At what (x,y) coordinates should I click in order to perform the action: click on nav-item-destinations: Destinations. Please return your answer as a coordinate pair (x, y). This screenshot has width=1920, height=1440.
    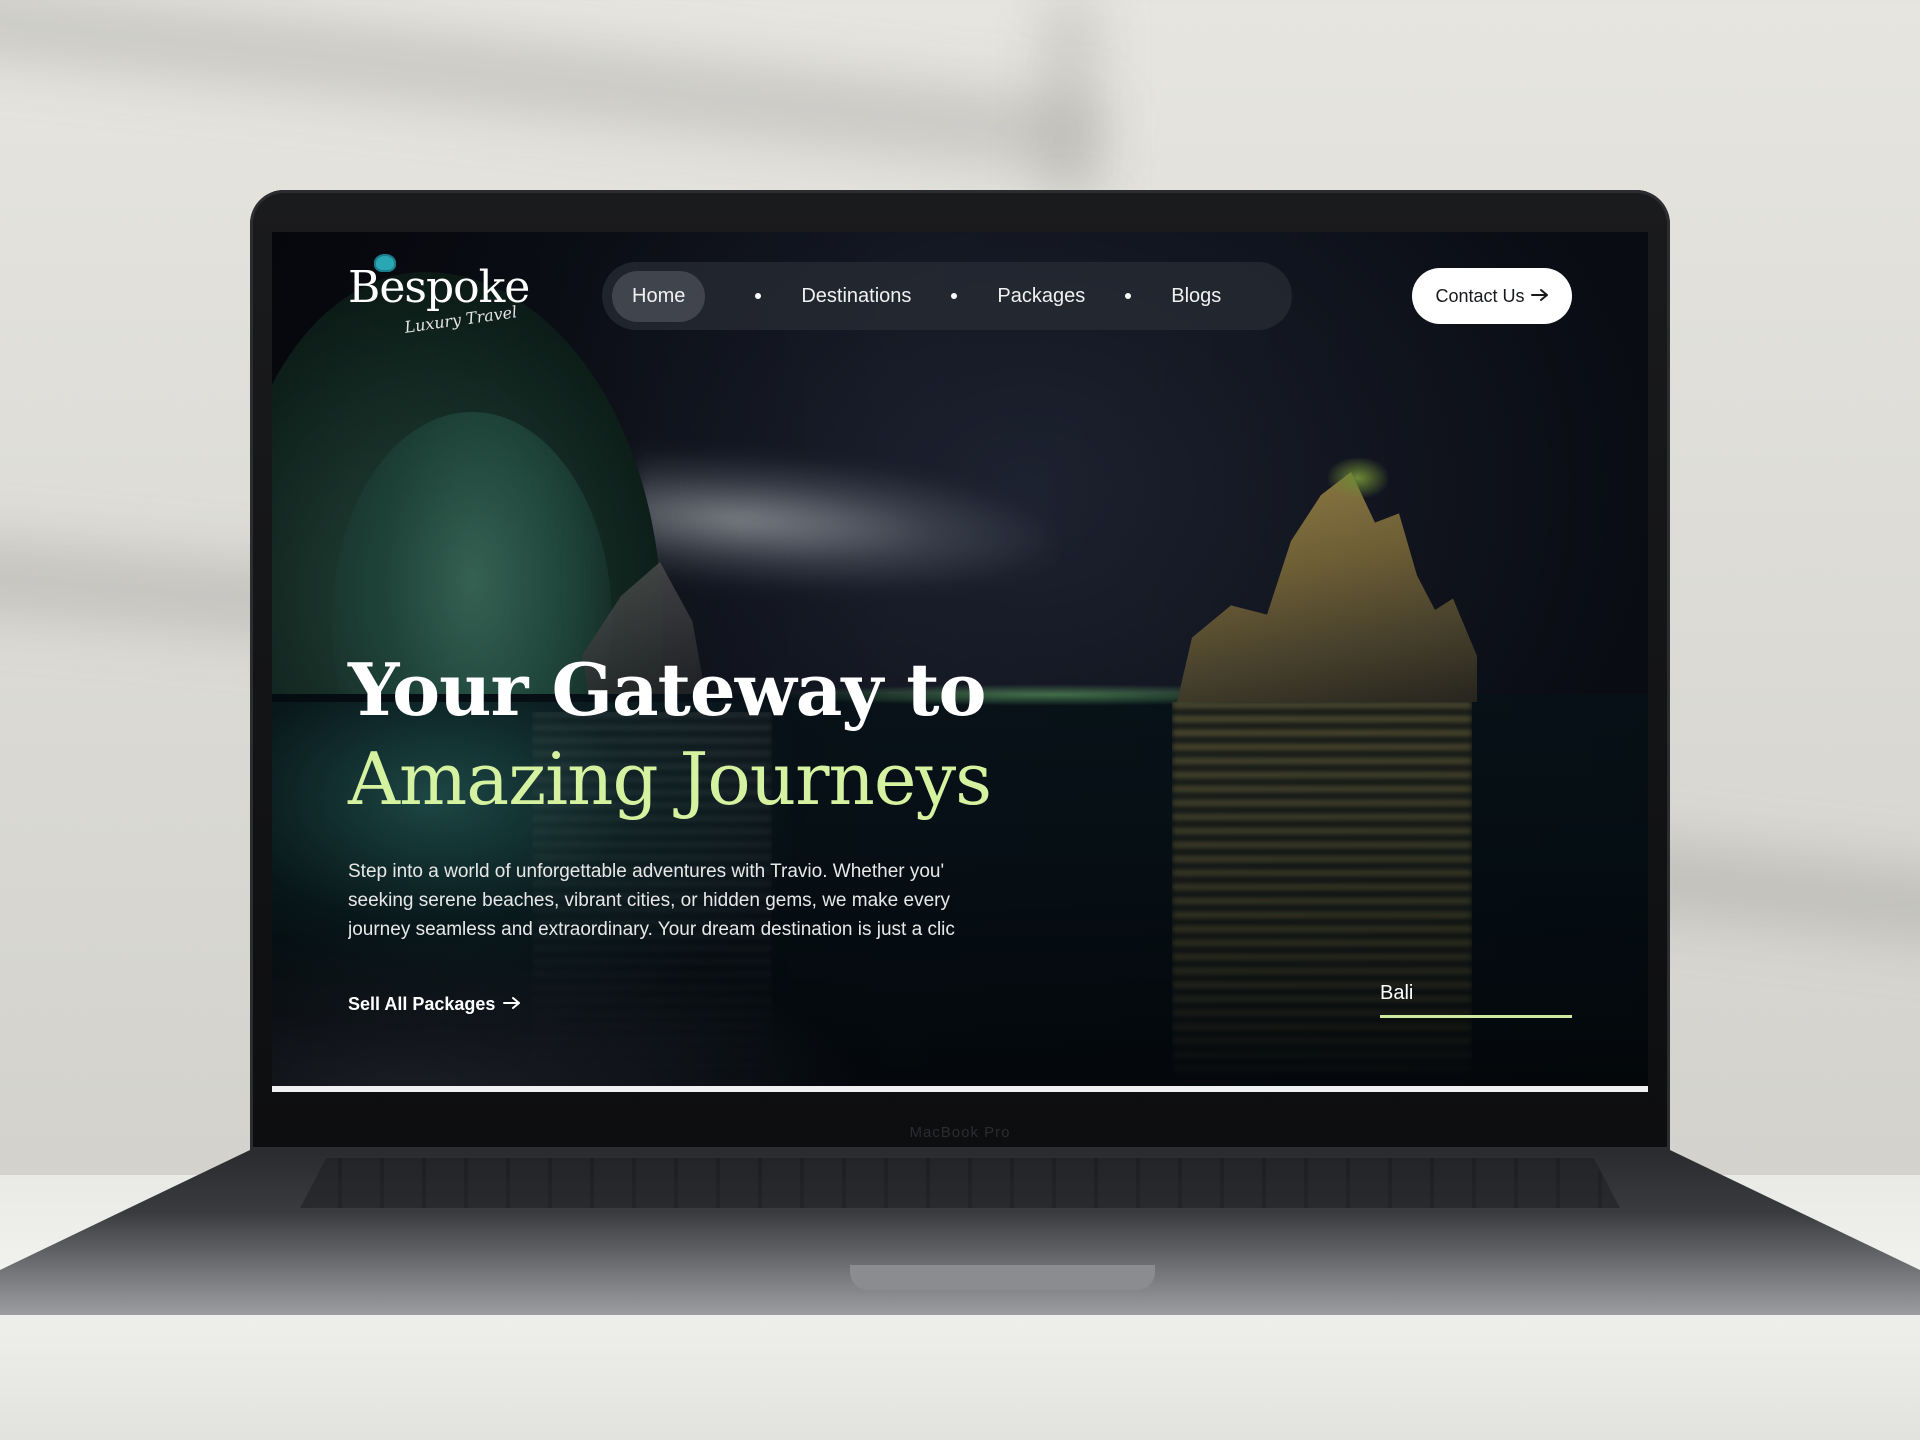
    Looking at the image, I should click on (856, 296).